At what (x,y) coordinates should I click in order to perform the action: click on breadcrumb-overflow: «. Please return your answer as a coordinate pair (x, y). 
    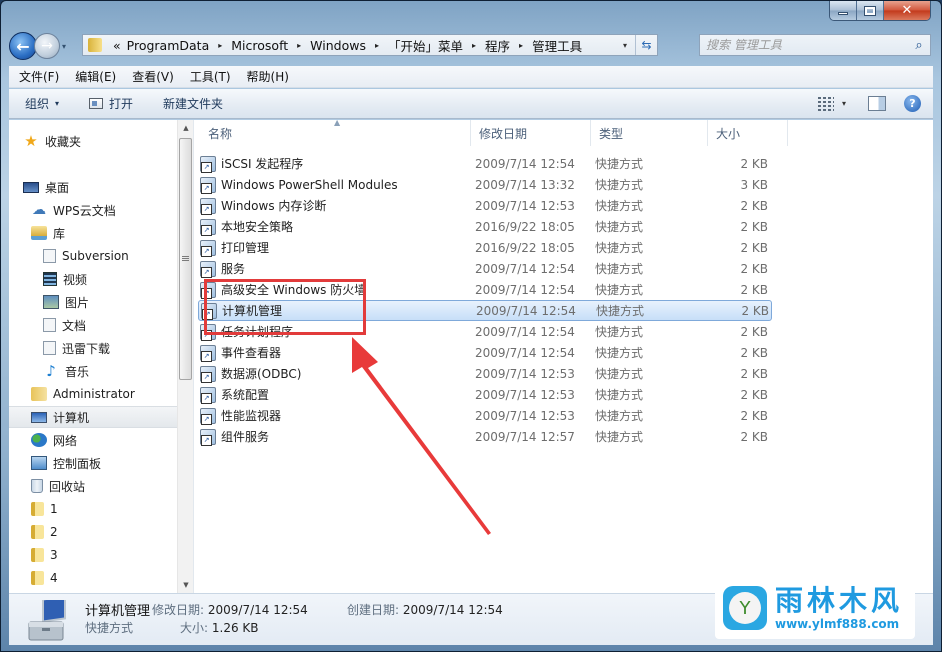
    Looking at the image, I should click on (117, 45).